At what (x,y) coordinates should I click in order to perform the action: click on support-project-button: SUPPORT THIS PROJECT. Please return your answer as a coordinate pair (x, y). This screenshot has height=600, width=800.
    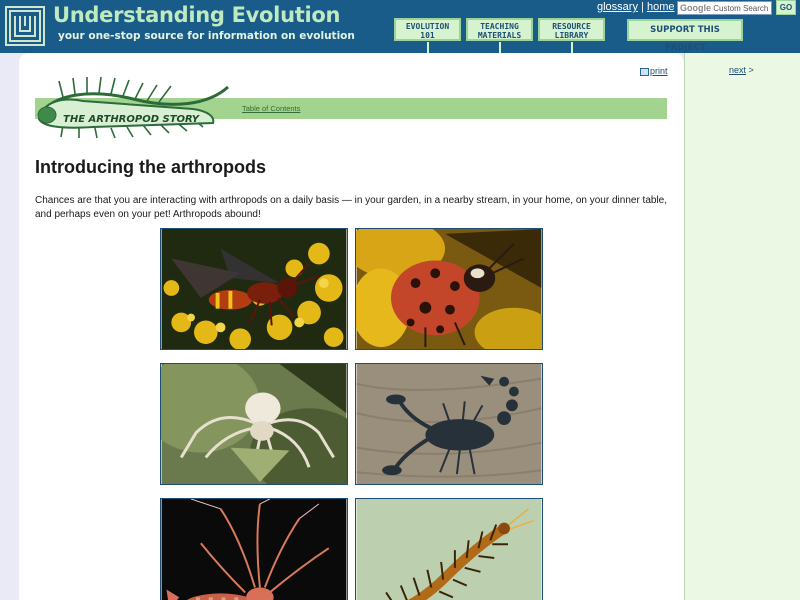
    Looking at the image, I should click on (685, 36).